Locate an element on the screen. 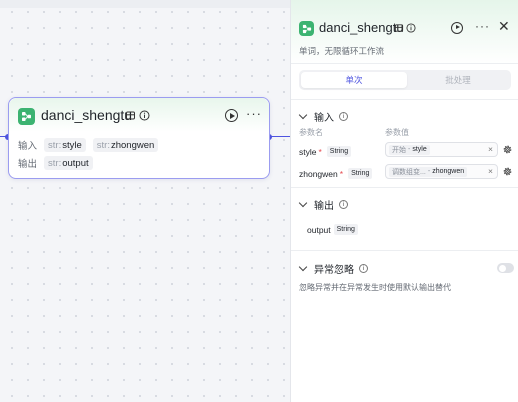 This screenshot has height=402, width=518. output-item: output String is located at coordinates (332, 229).